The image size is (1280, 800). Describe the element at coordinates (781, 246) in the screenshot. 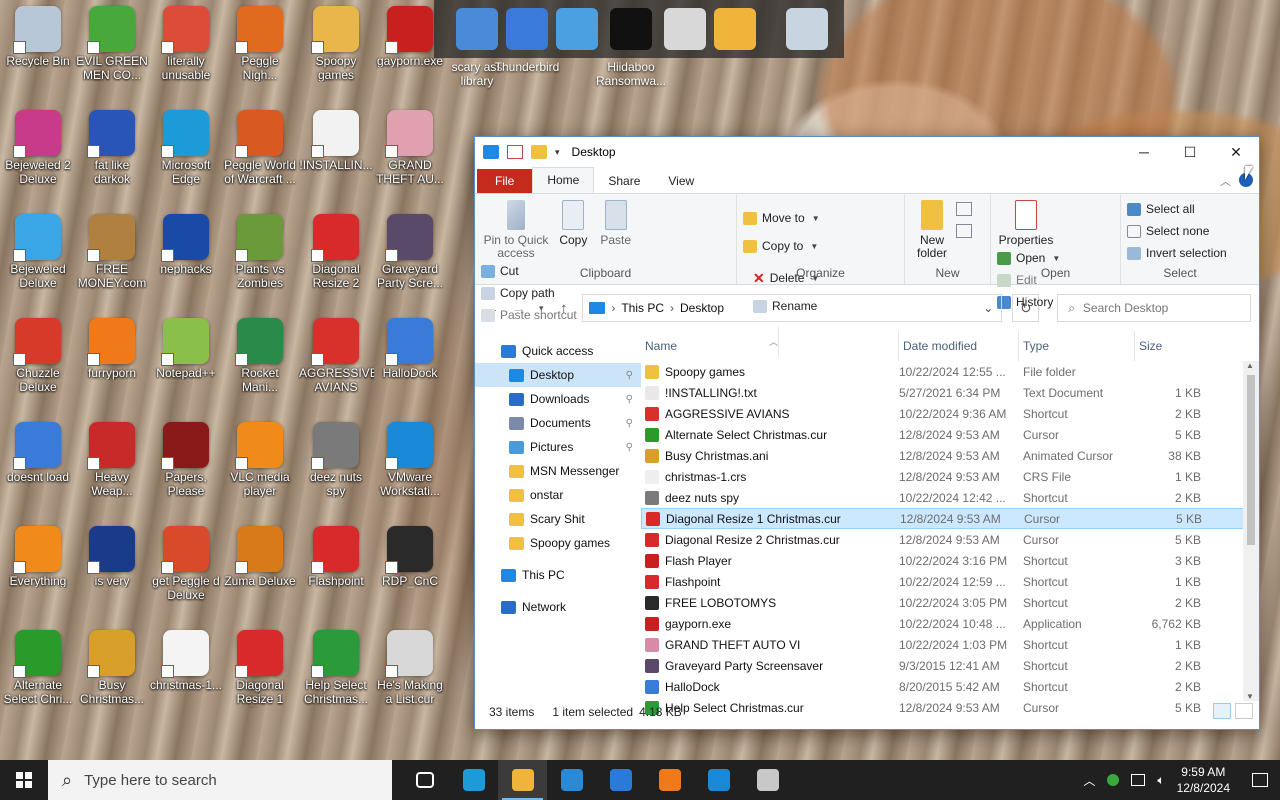

I see `copy-to-button: Copy to ▼` at that location.